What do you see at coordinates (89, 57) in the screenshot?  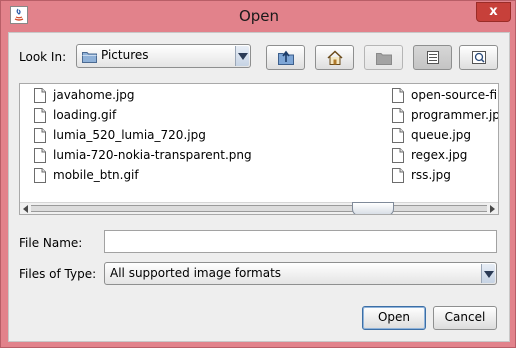 I see `folder-icon` at bounding box center [89, 57].